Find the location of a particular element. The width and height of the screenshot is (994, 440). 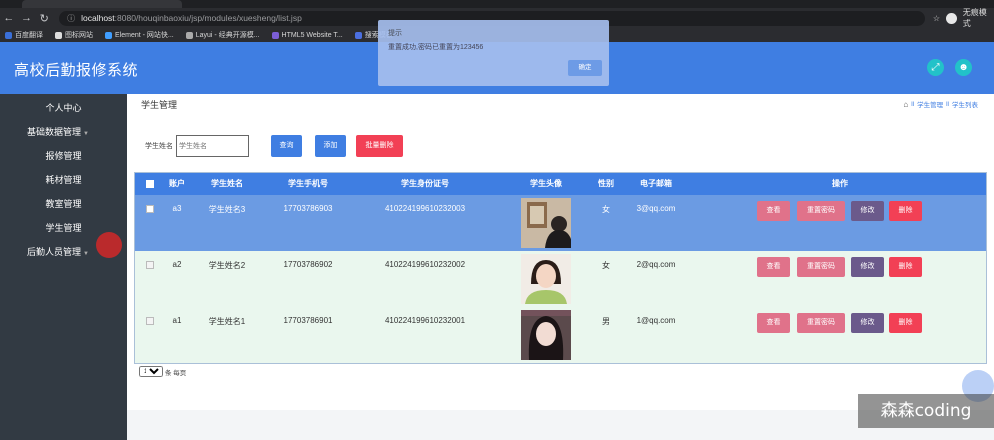

bookmark-item: 百度翻译 is located at coordinates (24, 35).